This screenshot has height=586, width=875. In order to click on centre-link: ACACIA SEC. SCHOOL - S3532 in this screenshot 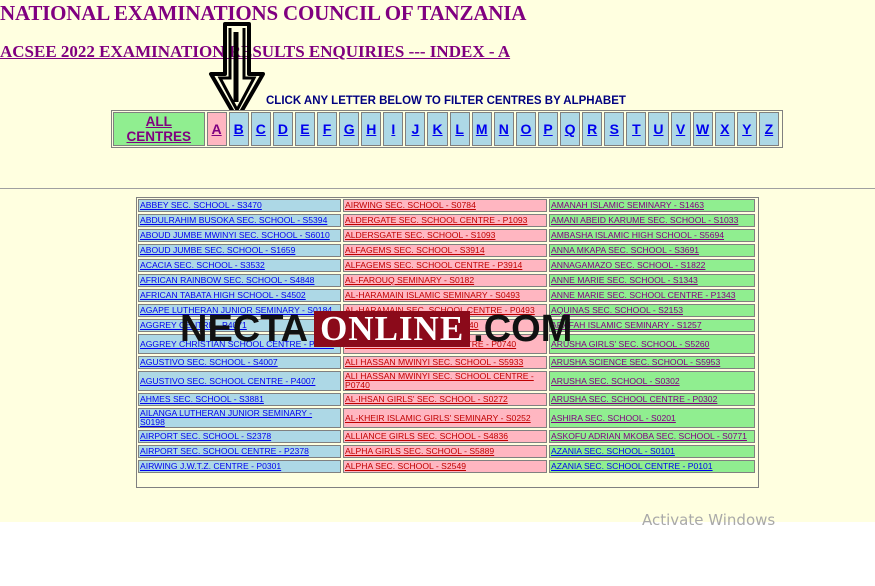, I will do `click(202, 265)`.